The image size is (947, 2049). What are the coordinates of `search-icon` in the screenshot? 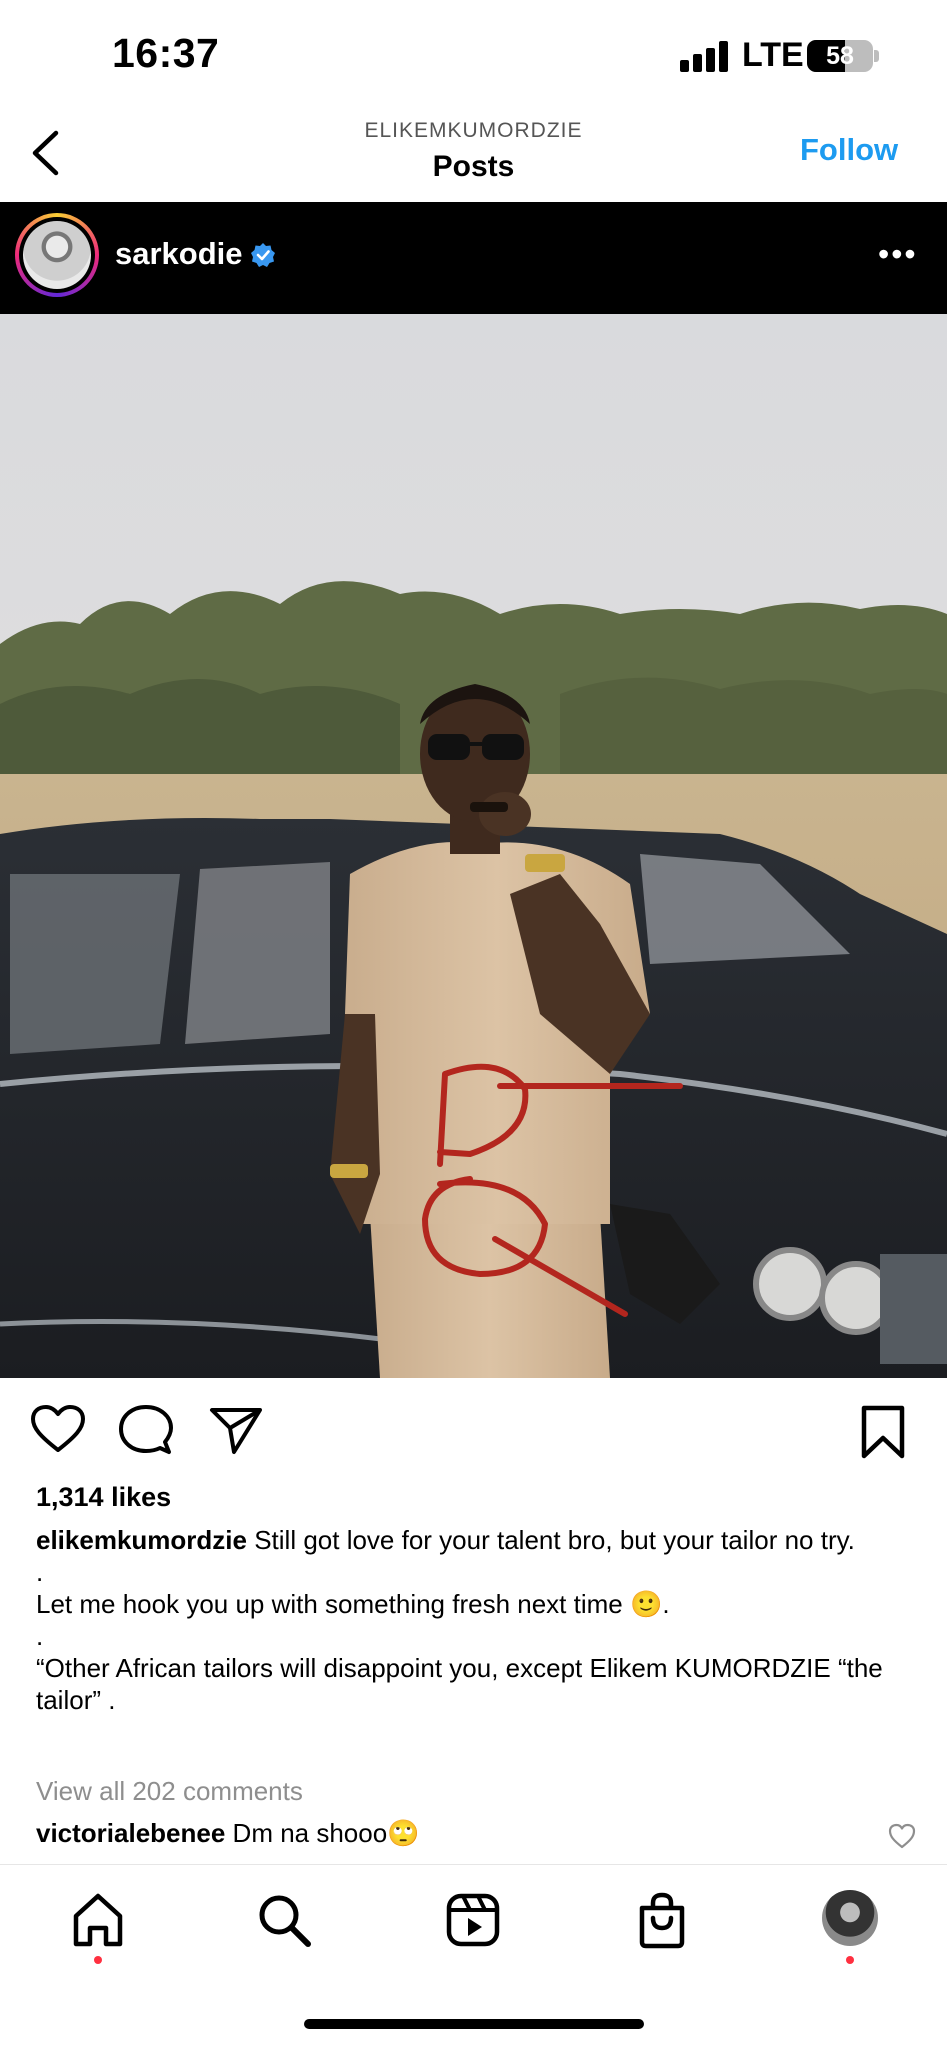 It's located at (284, 1920).